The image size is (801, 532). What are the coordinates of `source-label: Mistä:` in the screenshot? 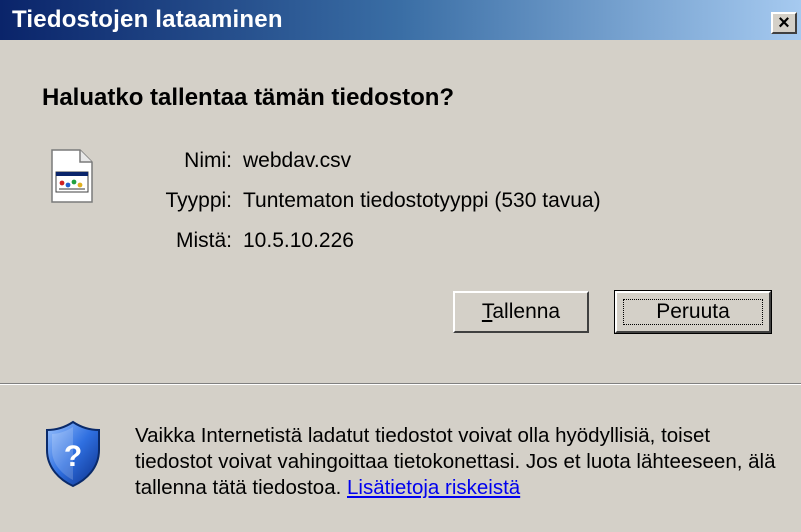 It's located at (203, 240).